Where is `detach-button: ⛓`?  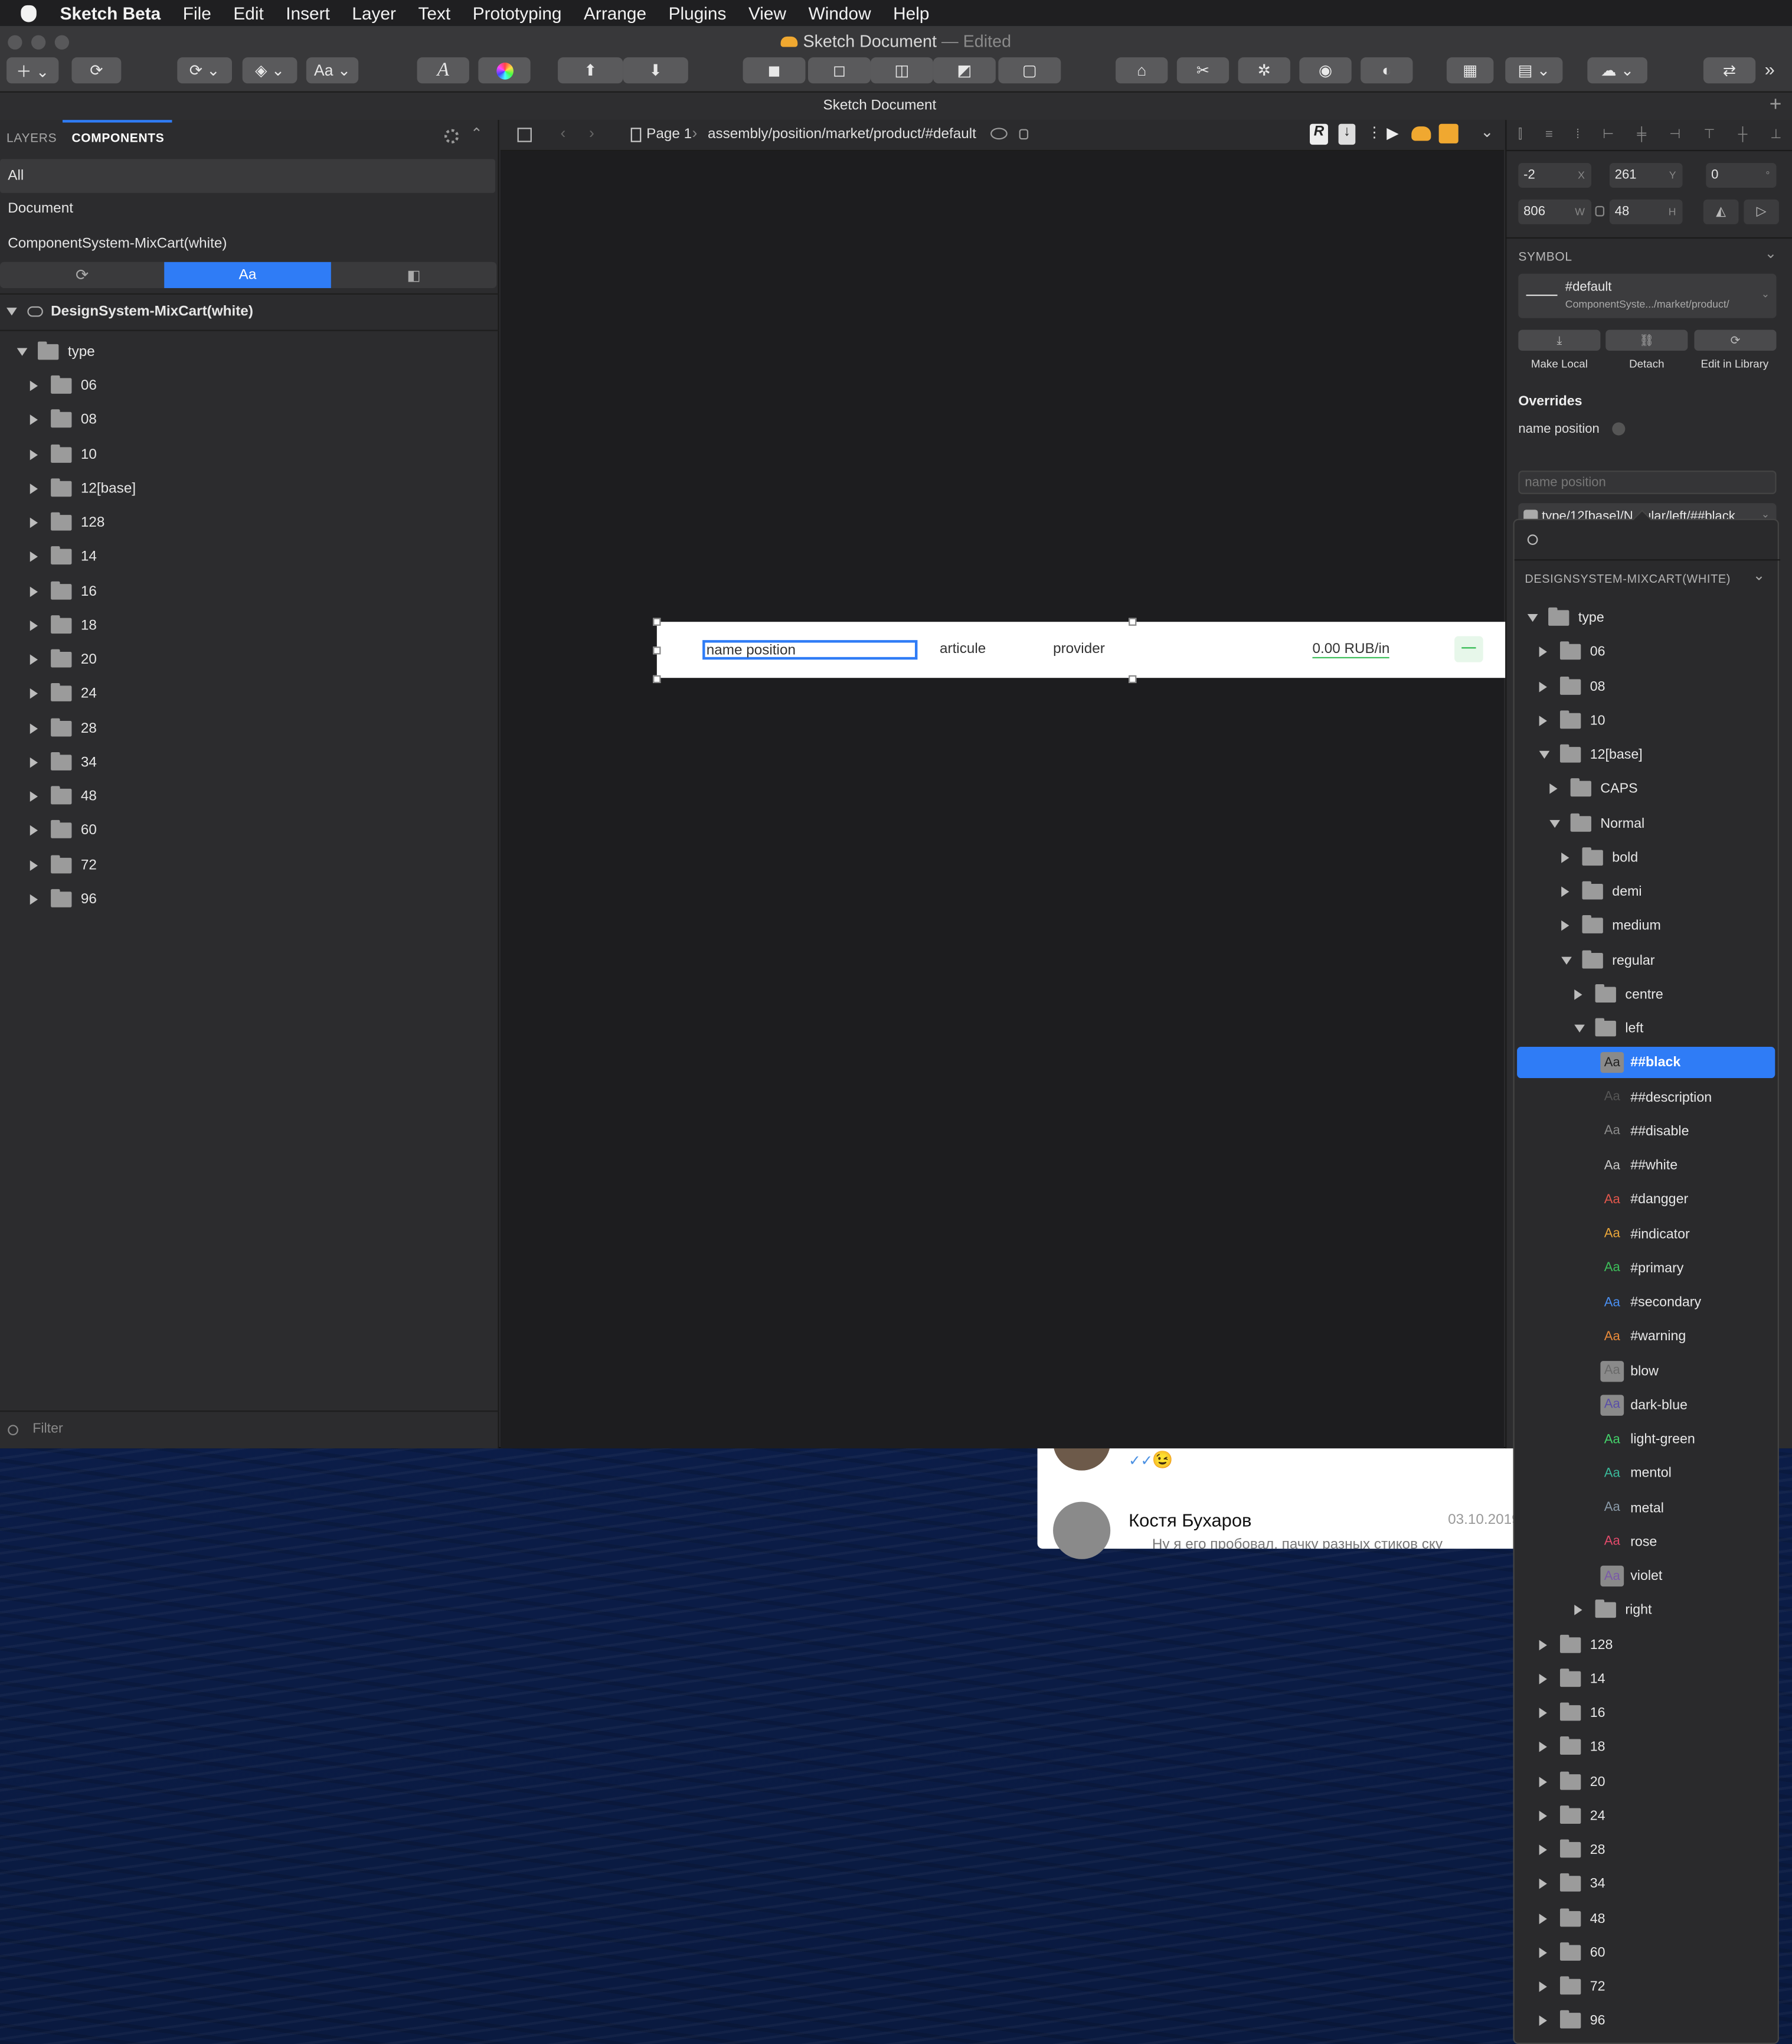
detach-button: ⛓ is located at coordinates (1646, 340).